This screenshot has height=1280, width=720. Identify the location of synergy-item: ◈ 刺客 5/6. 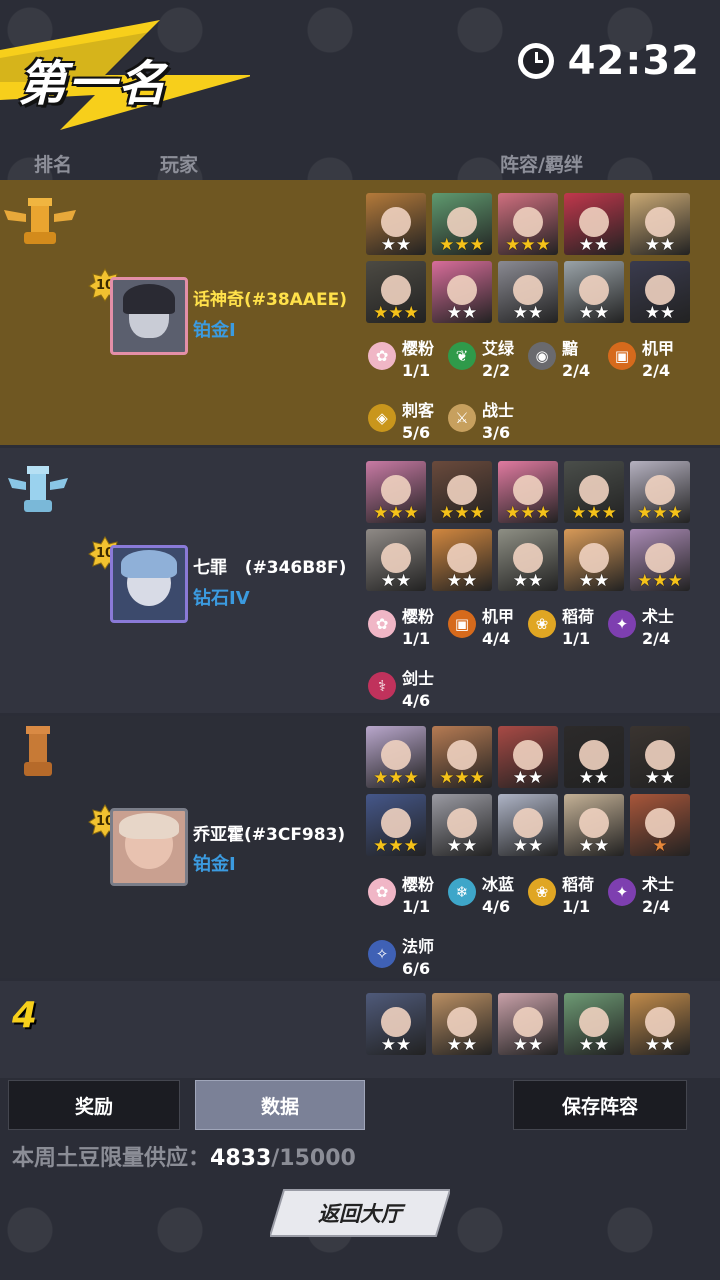
(401, 422).